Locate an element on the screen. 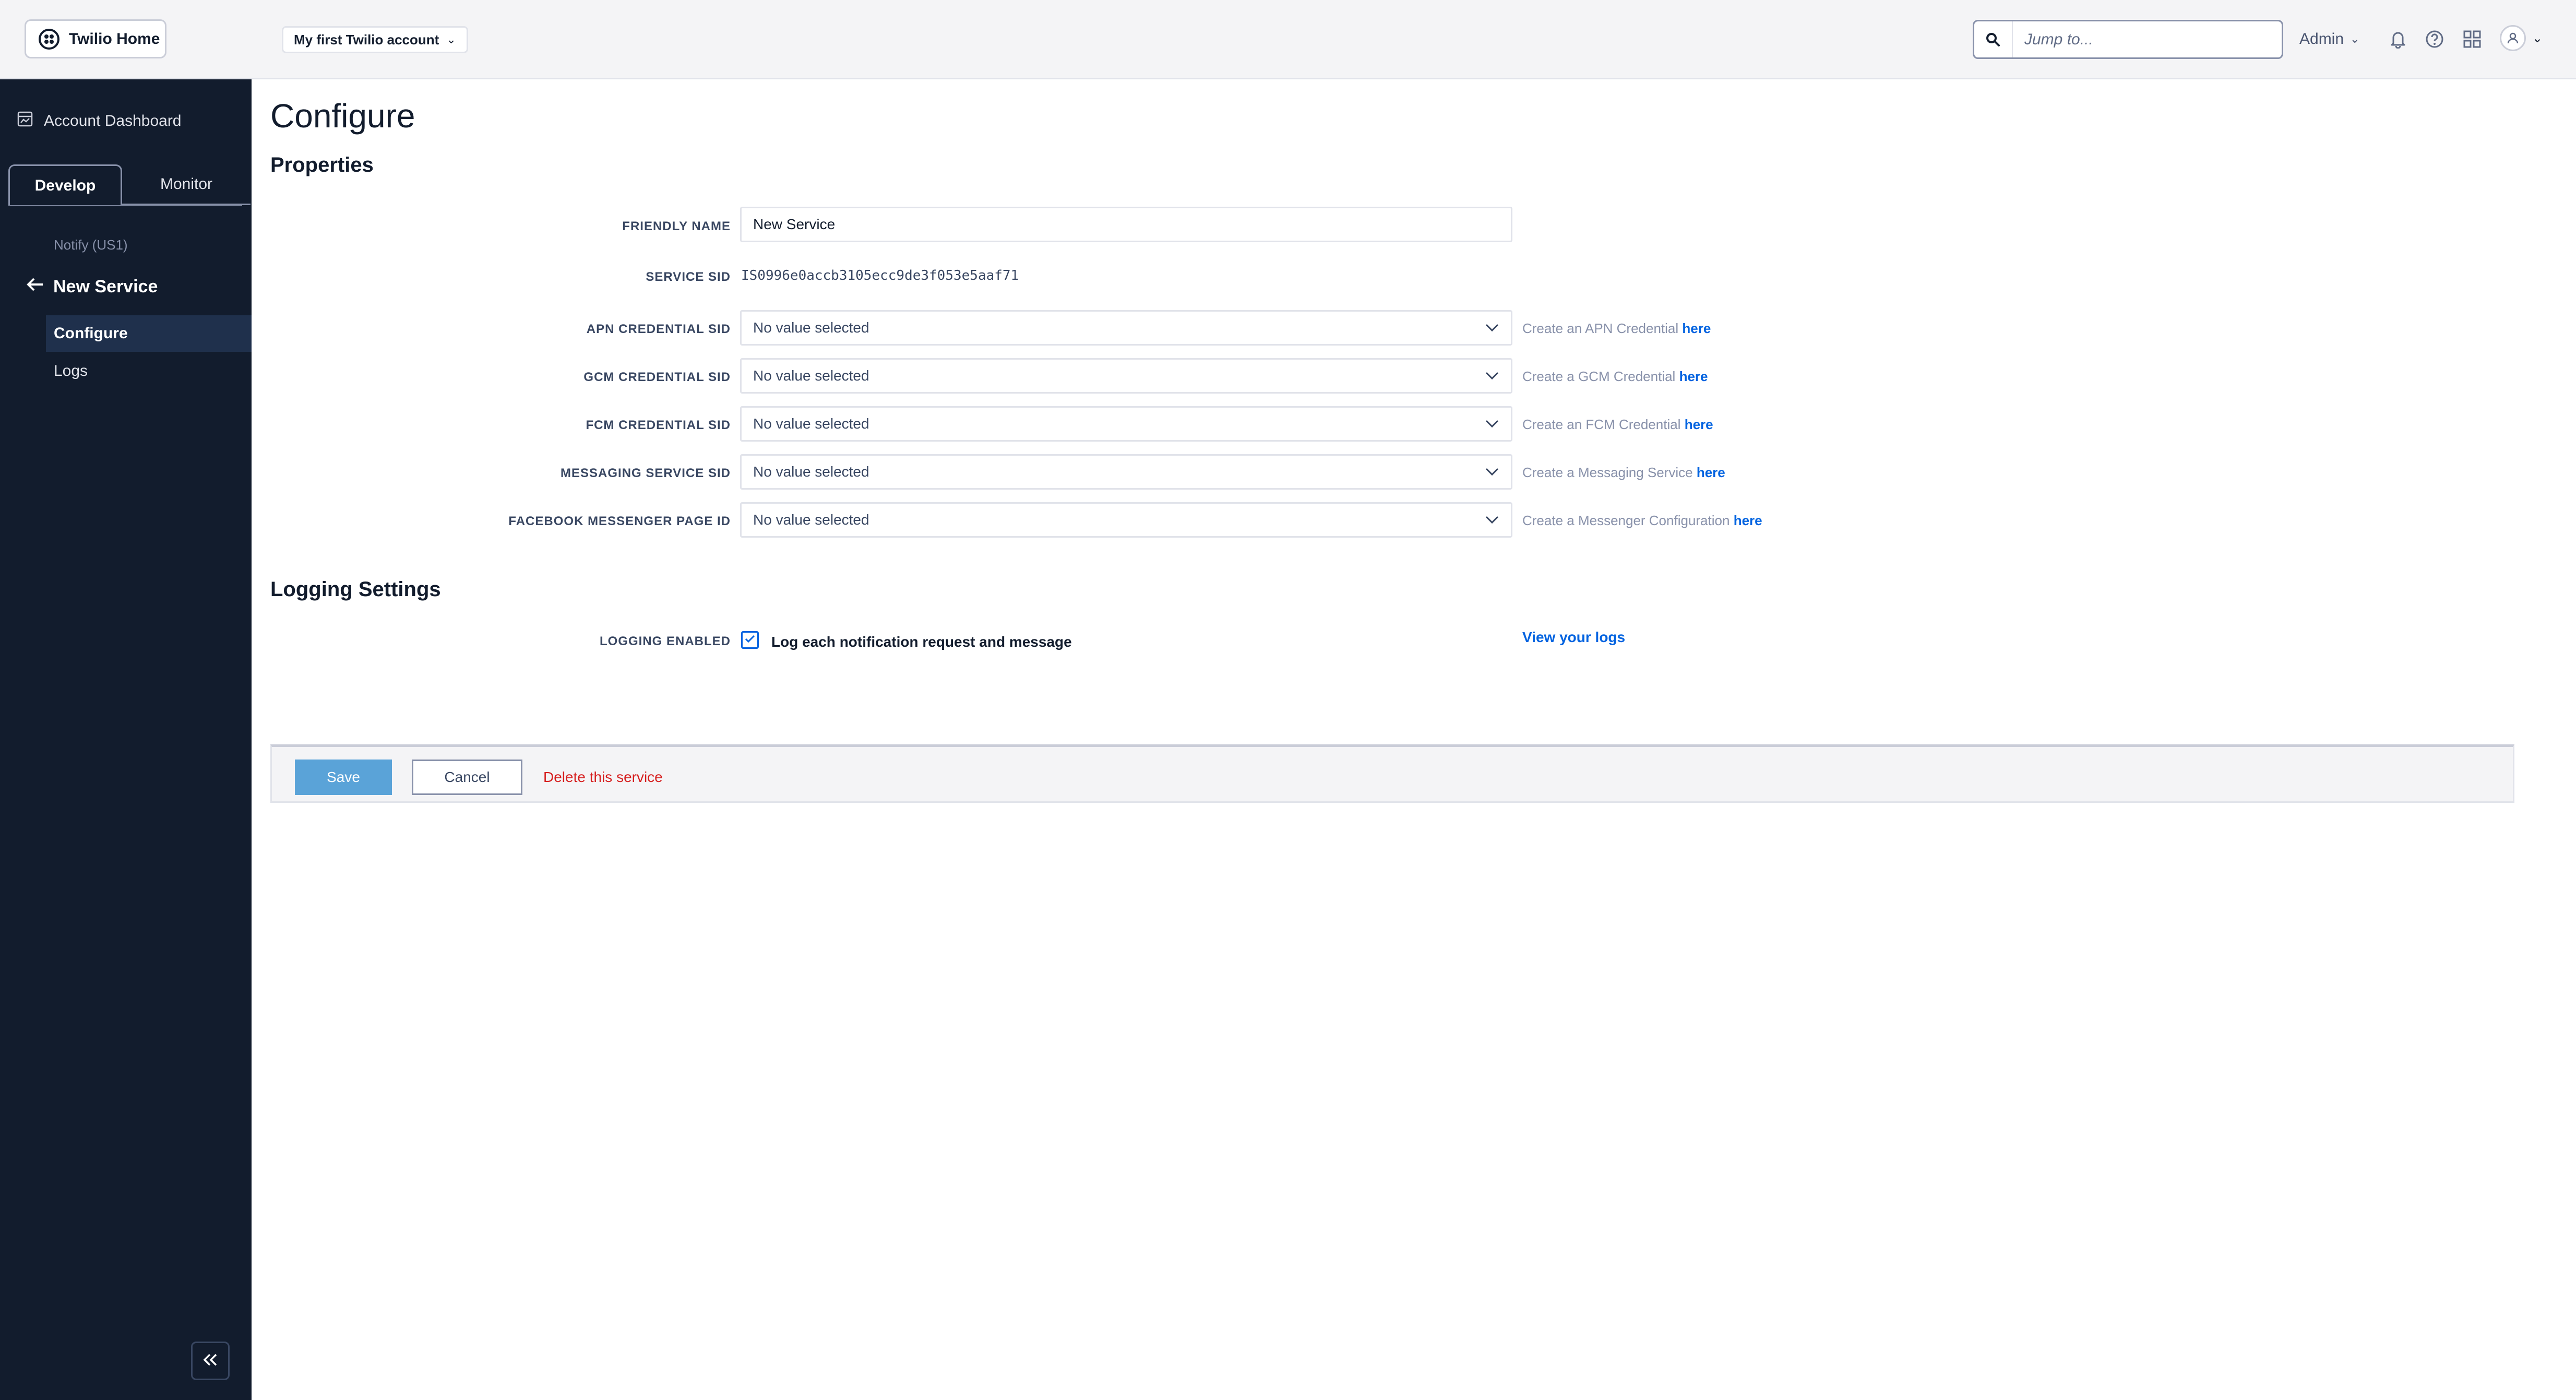 This screenshot has height=1400, width=2576. search-box is located at coordinates (2128, 39).